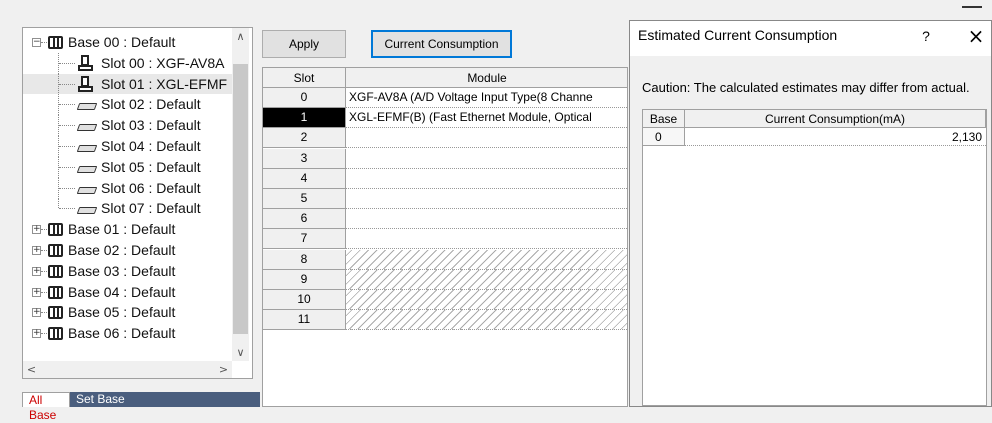 The height and width of the screenshot is (423, 992). I want to click on tree-item-label: Base 04 : Default, so click(122, 291).